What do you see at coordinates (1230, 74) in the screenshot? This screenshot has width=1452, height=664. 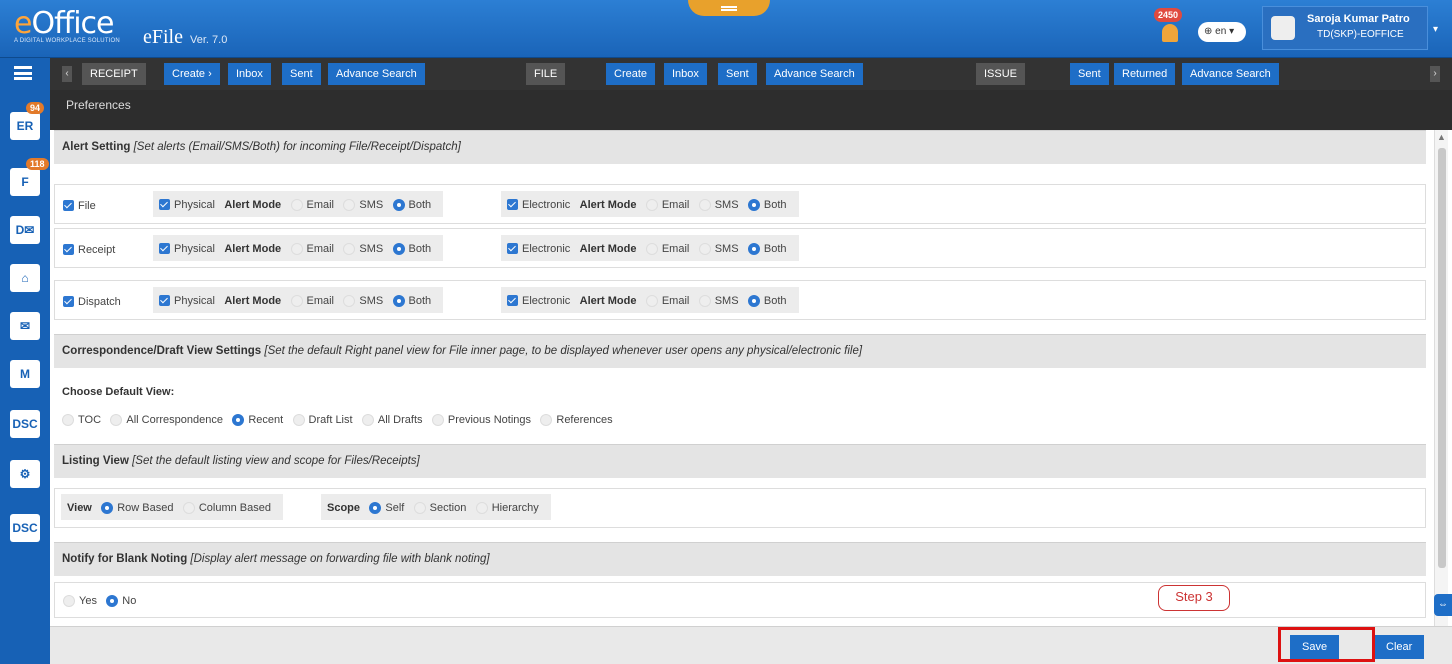 I see `nav-issue-advance-search: Advance Search` at bounding box center [1230, 74].